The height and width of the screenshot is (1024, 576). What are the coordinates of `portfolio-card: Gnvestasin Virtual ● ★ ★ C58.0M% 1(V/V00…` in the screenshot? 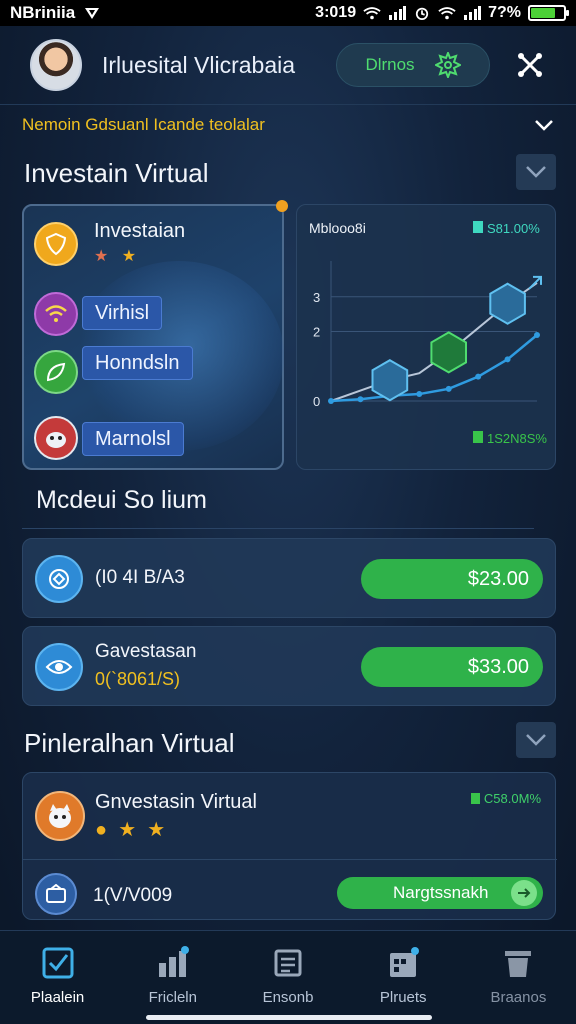 It's located at (289, 846).